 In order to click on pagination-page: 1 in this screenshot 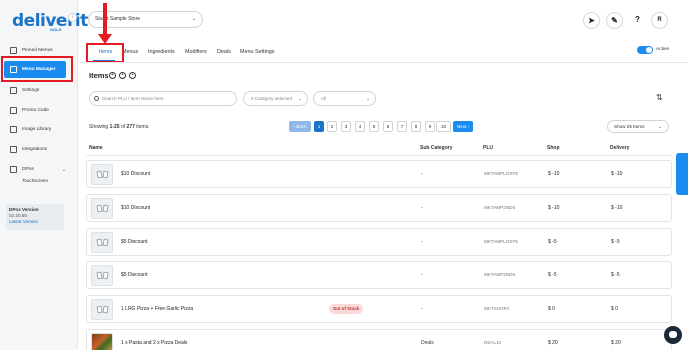, I will do `click(319, 126)`.